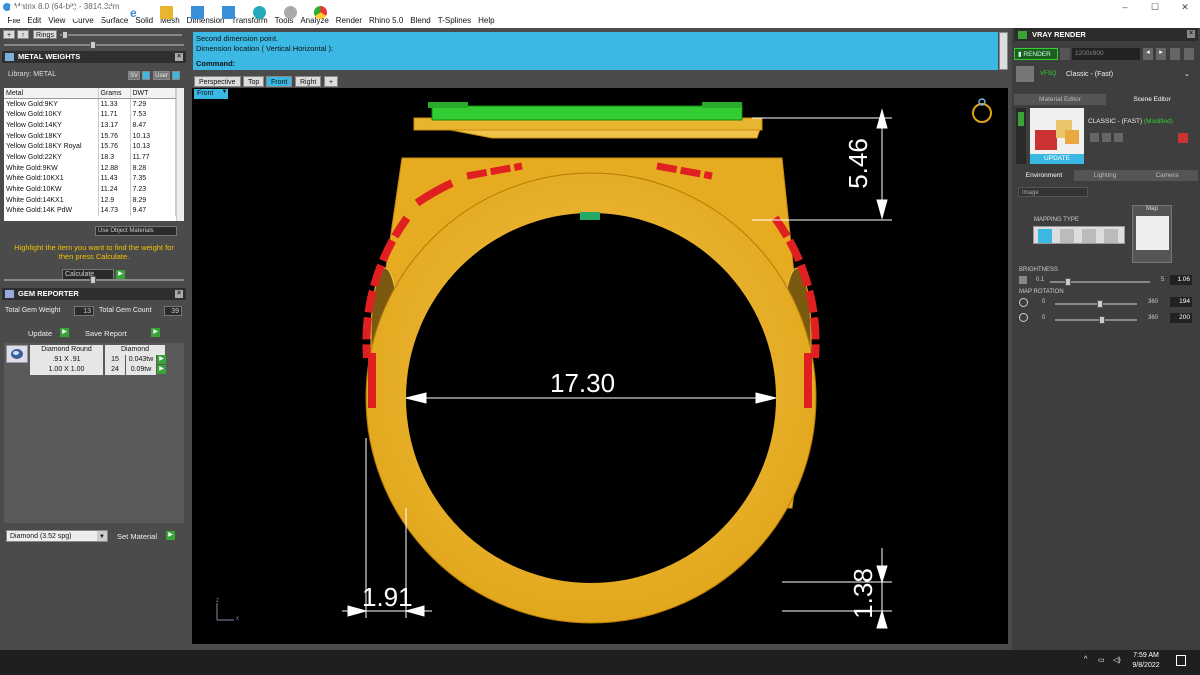  I want to click on sv-button: SV, so click(134, 75).